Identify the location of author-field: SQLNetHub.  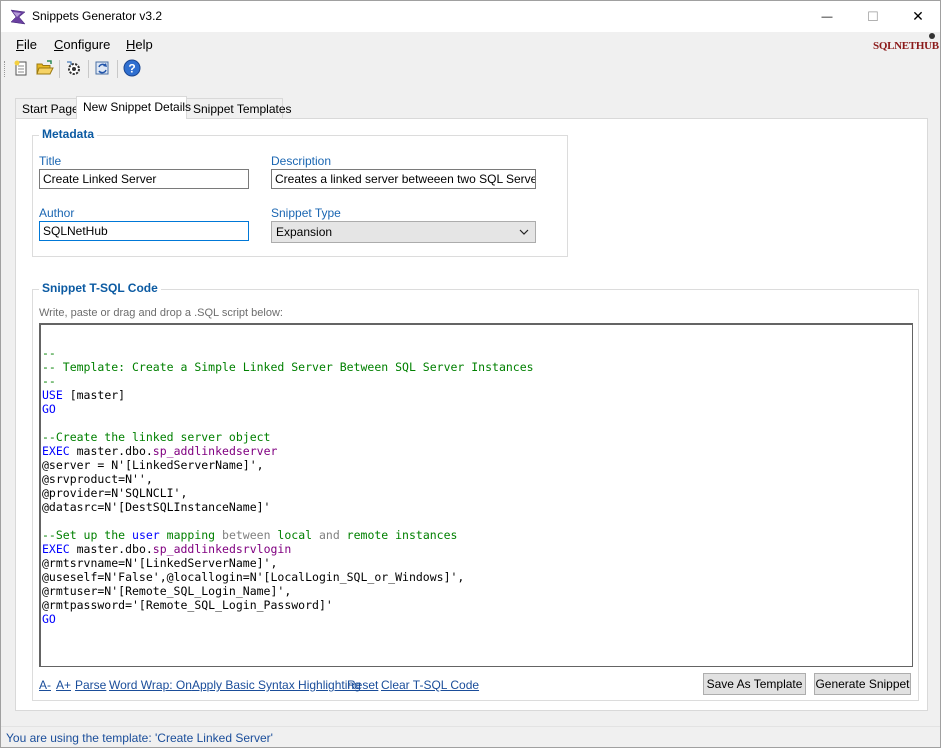
(144, 231).